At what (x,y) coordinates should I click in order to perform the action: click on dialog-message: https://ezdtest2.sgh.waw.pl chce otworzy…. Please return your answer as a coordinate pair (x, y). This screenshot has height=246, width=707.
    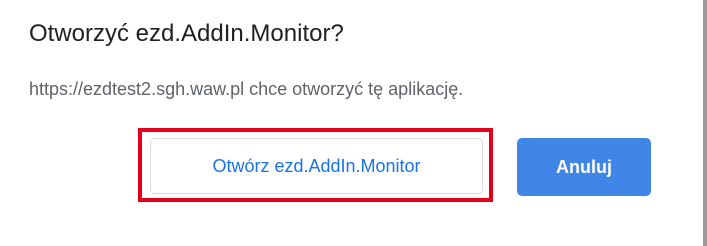
    Looking at the image, I should click on (246, 89).